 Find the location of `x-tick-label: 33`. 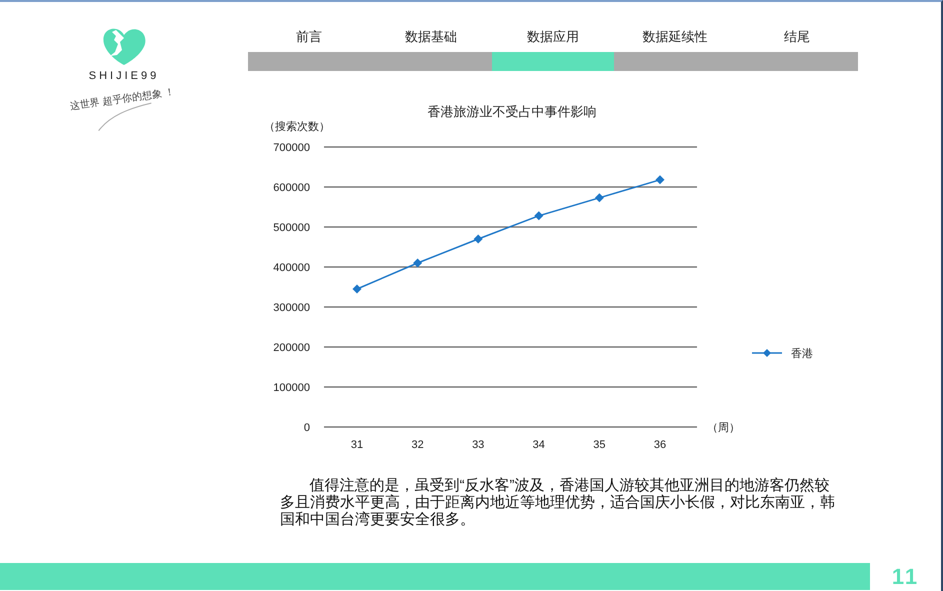

x-tick-label: 33 is located at coordinates (478, 445).